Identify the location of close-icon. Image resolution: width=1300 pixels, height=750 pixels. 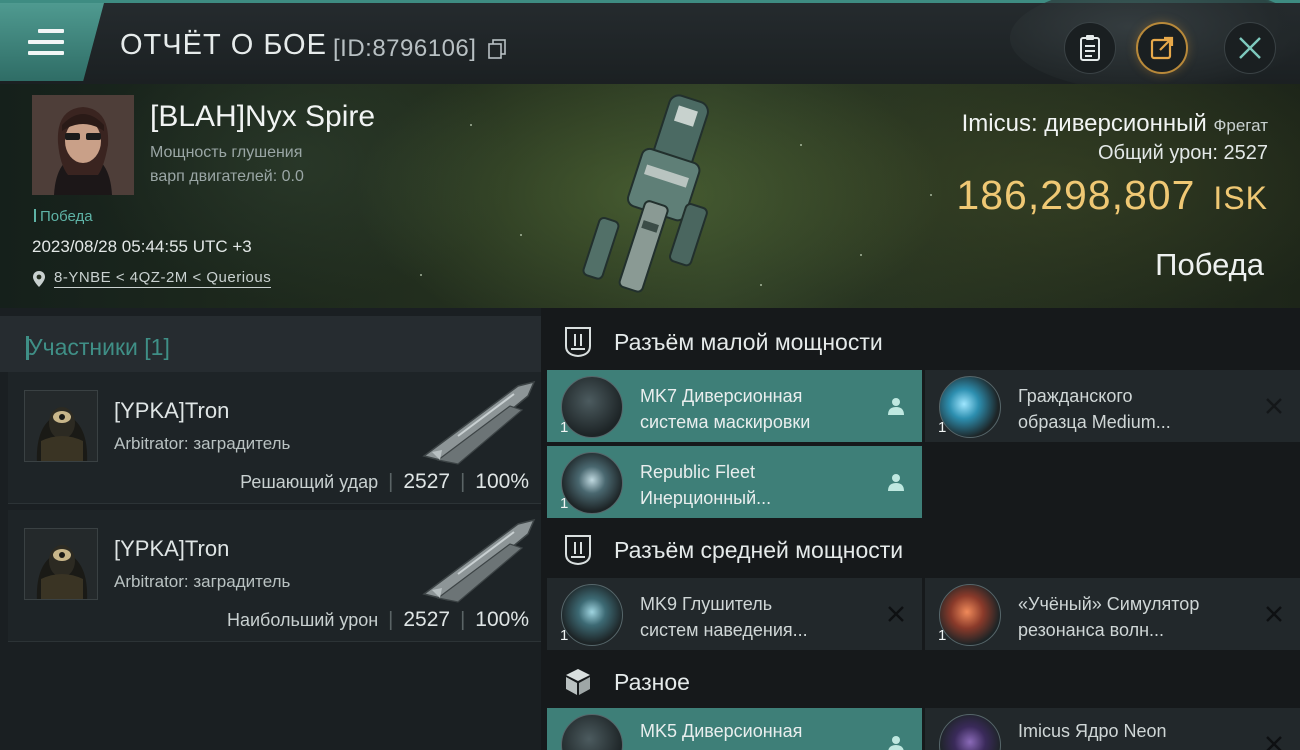
(1250, 48).